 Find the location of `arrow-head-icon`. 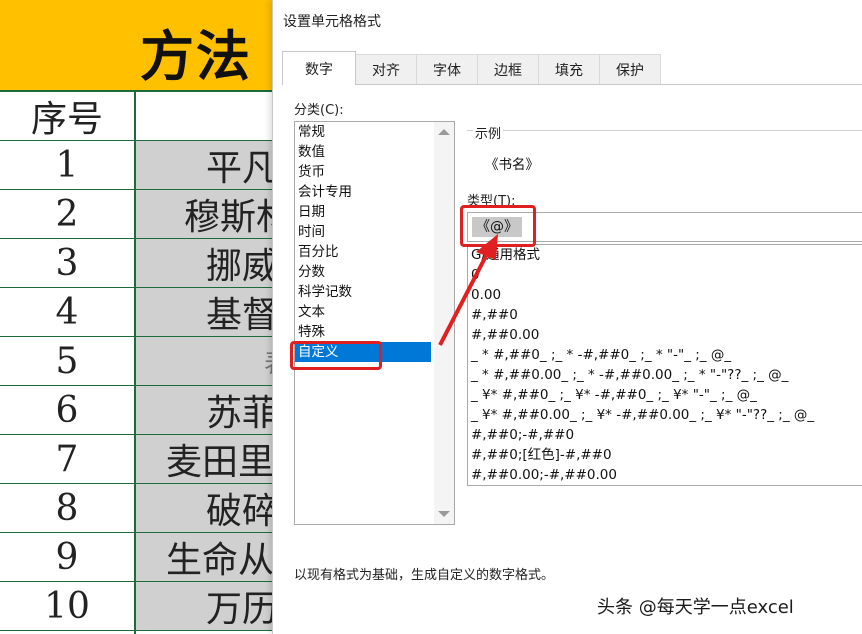

arrow-head-icon is located at coordinates (487, 247).